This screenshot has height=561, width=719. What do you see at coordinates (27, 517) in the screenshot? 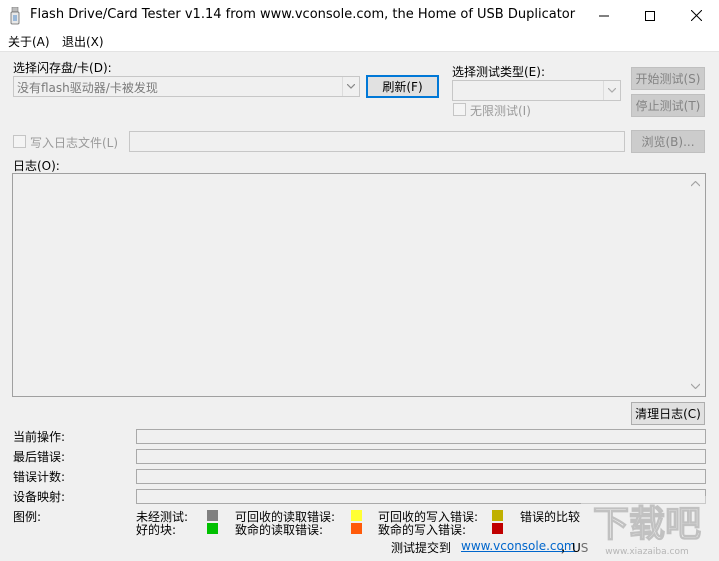
I see `legend-label: 图例:` at bounding box center [27, 517].